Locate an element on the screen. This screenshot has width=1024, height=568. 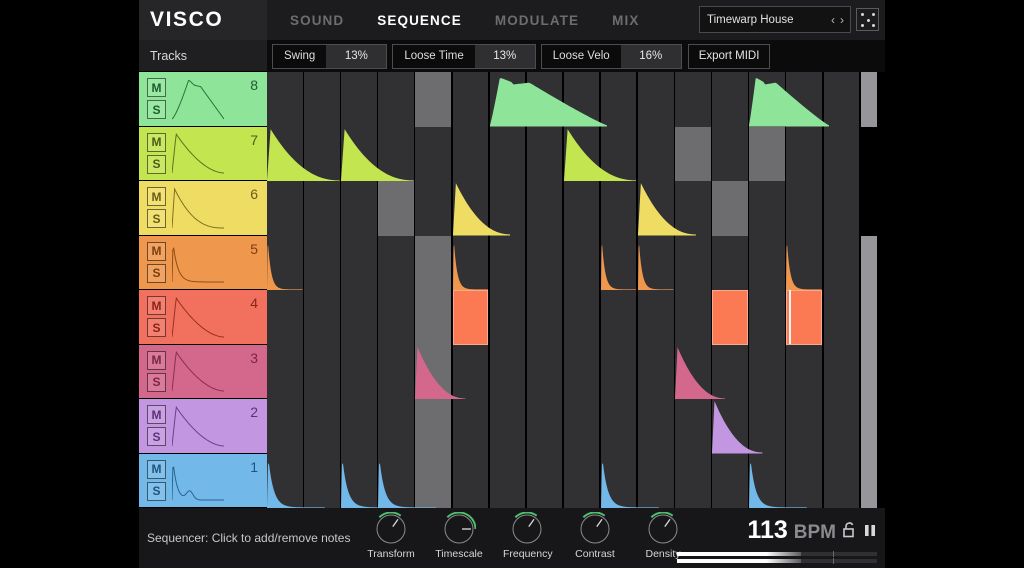
tab-modulate: MODULATE is located at coordinates (537, 20).